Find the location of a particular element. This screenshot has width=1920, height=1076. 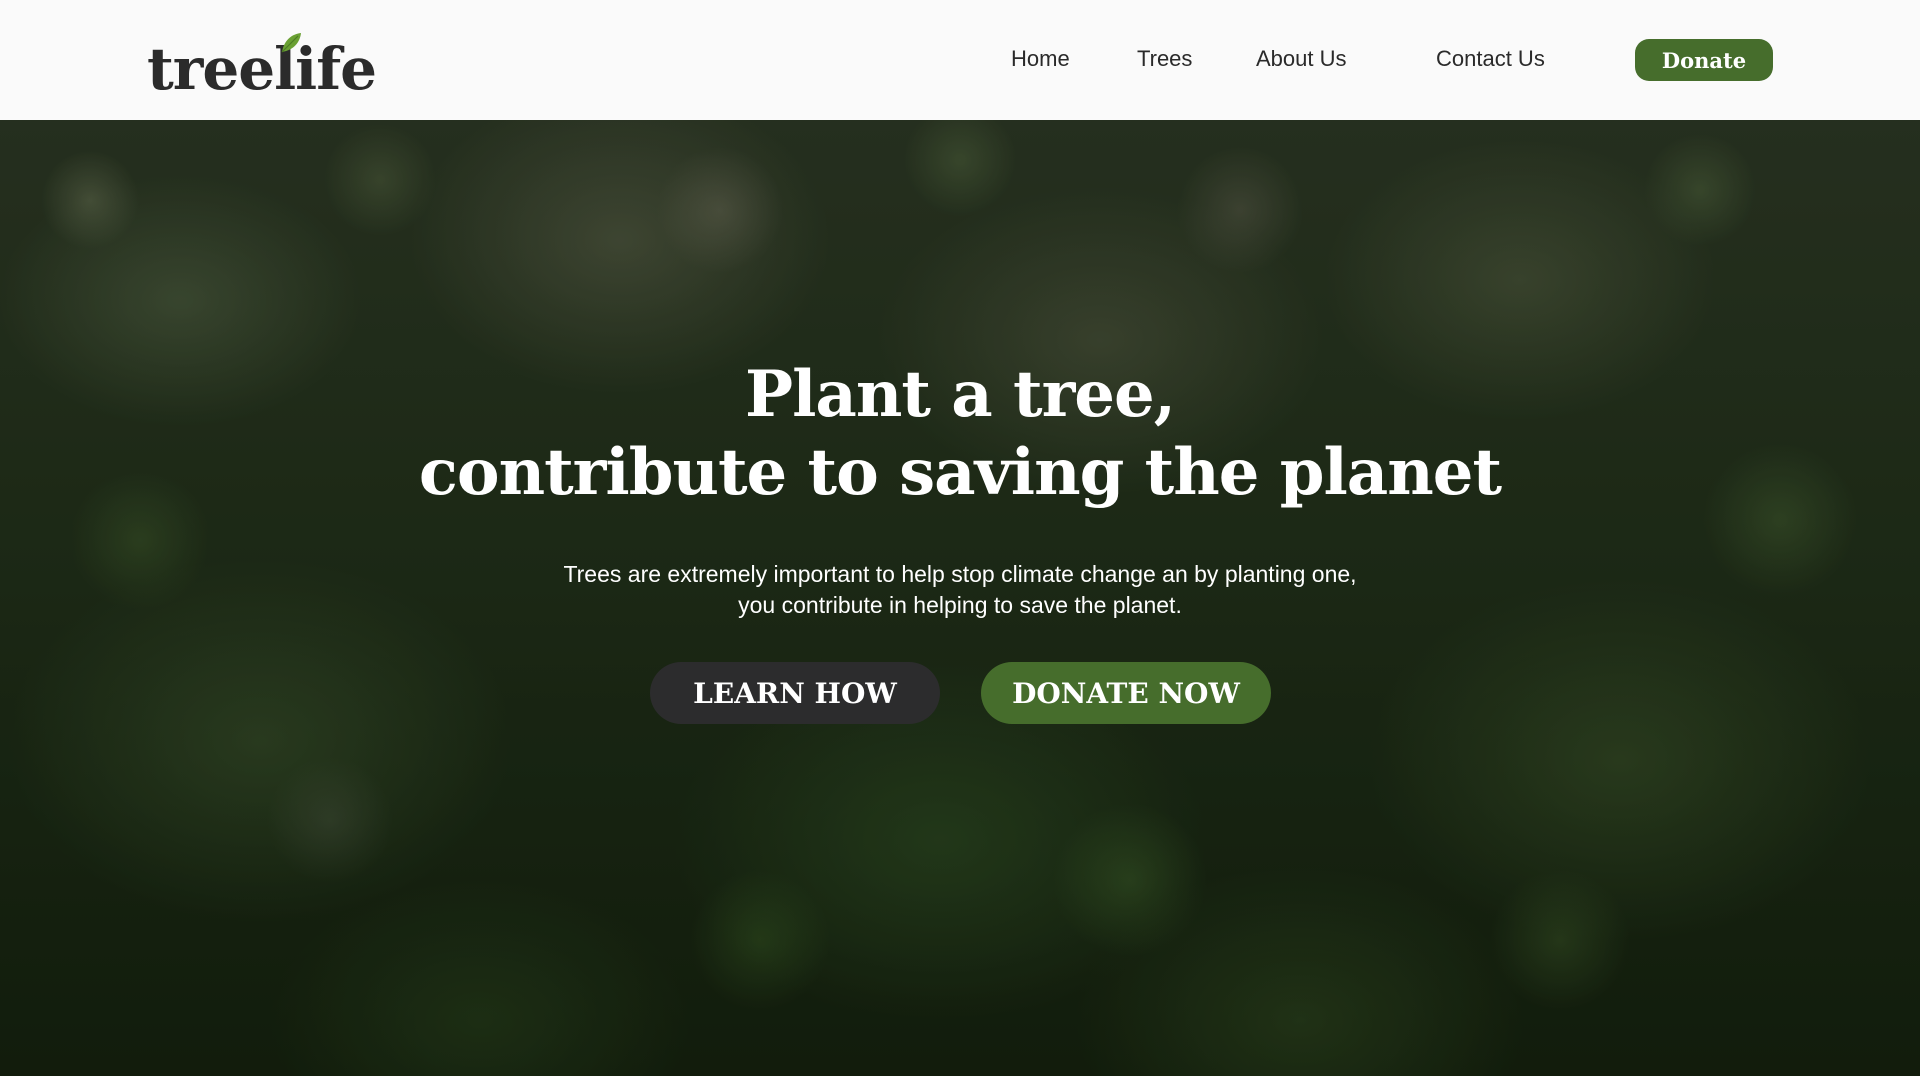

nav-about-us: About Us is located at coordinates (1301, 59).